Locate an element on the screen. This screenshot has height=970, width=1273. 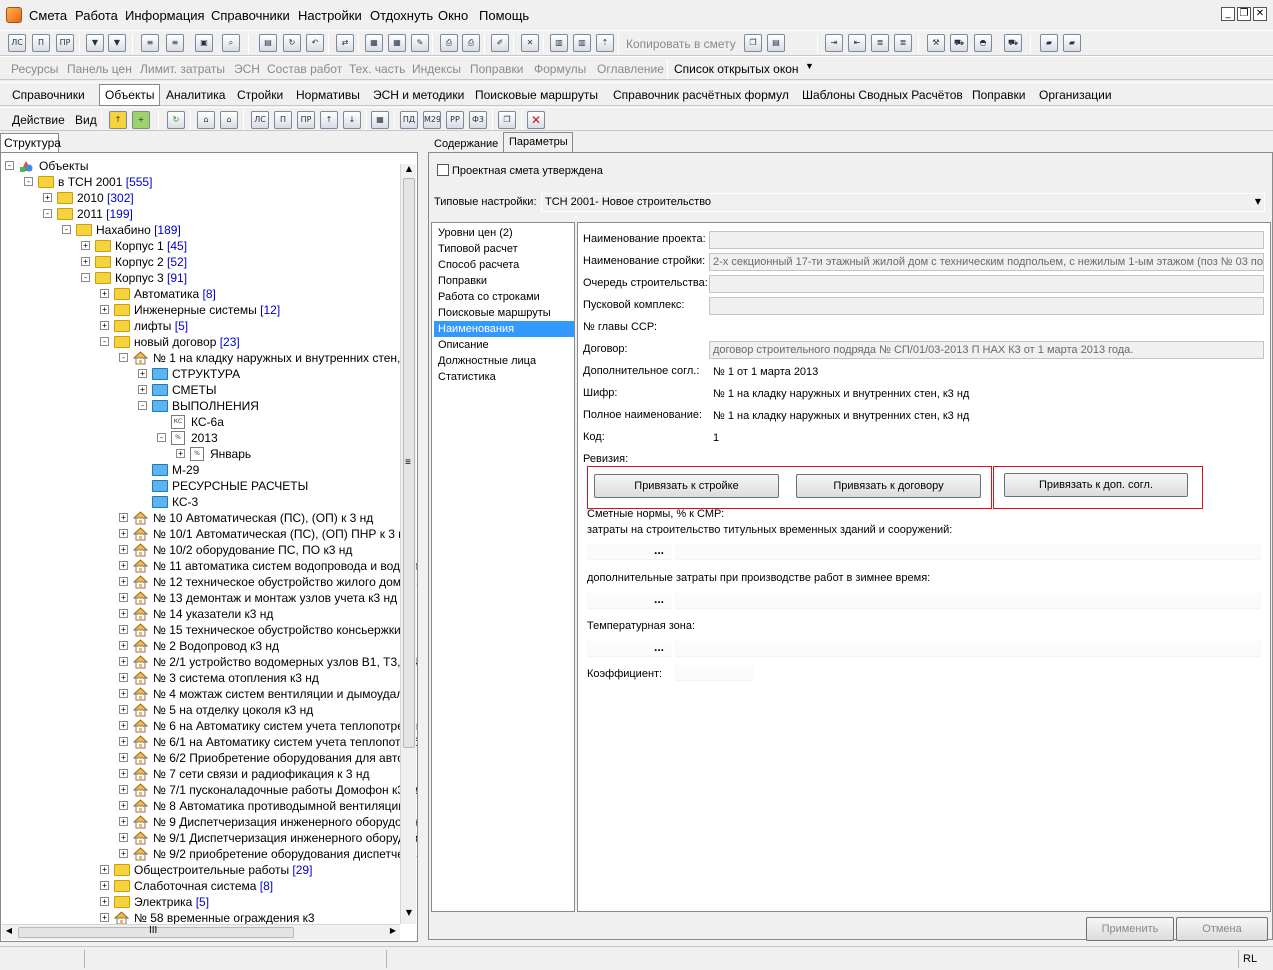
menu-smeta: Смета is located at coordinates (48, 15).